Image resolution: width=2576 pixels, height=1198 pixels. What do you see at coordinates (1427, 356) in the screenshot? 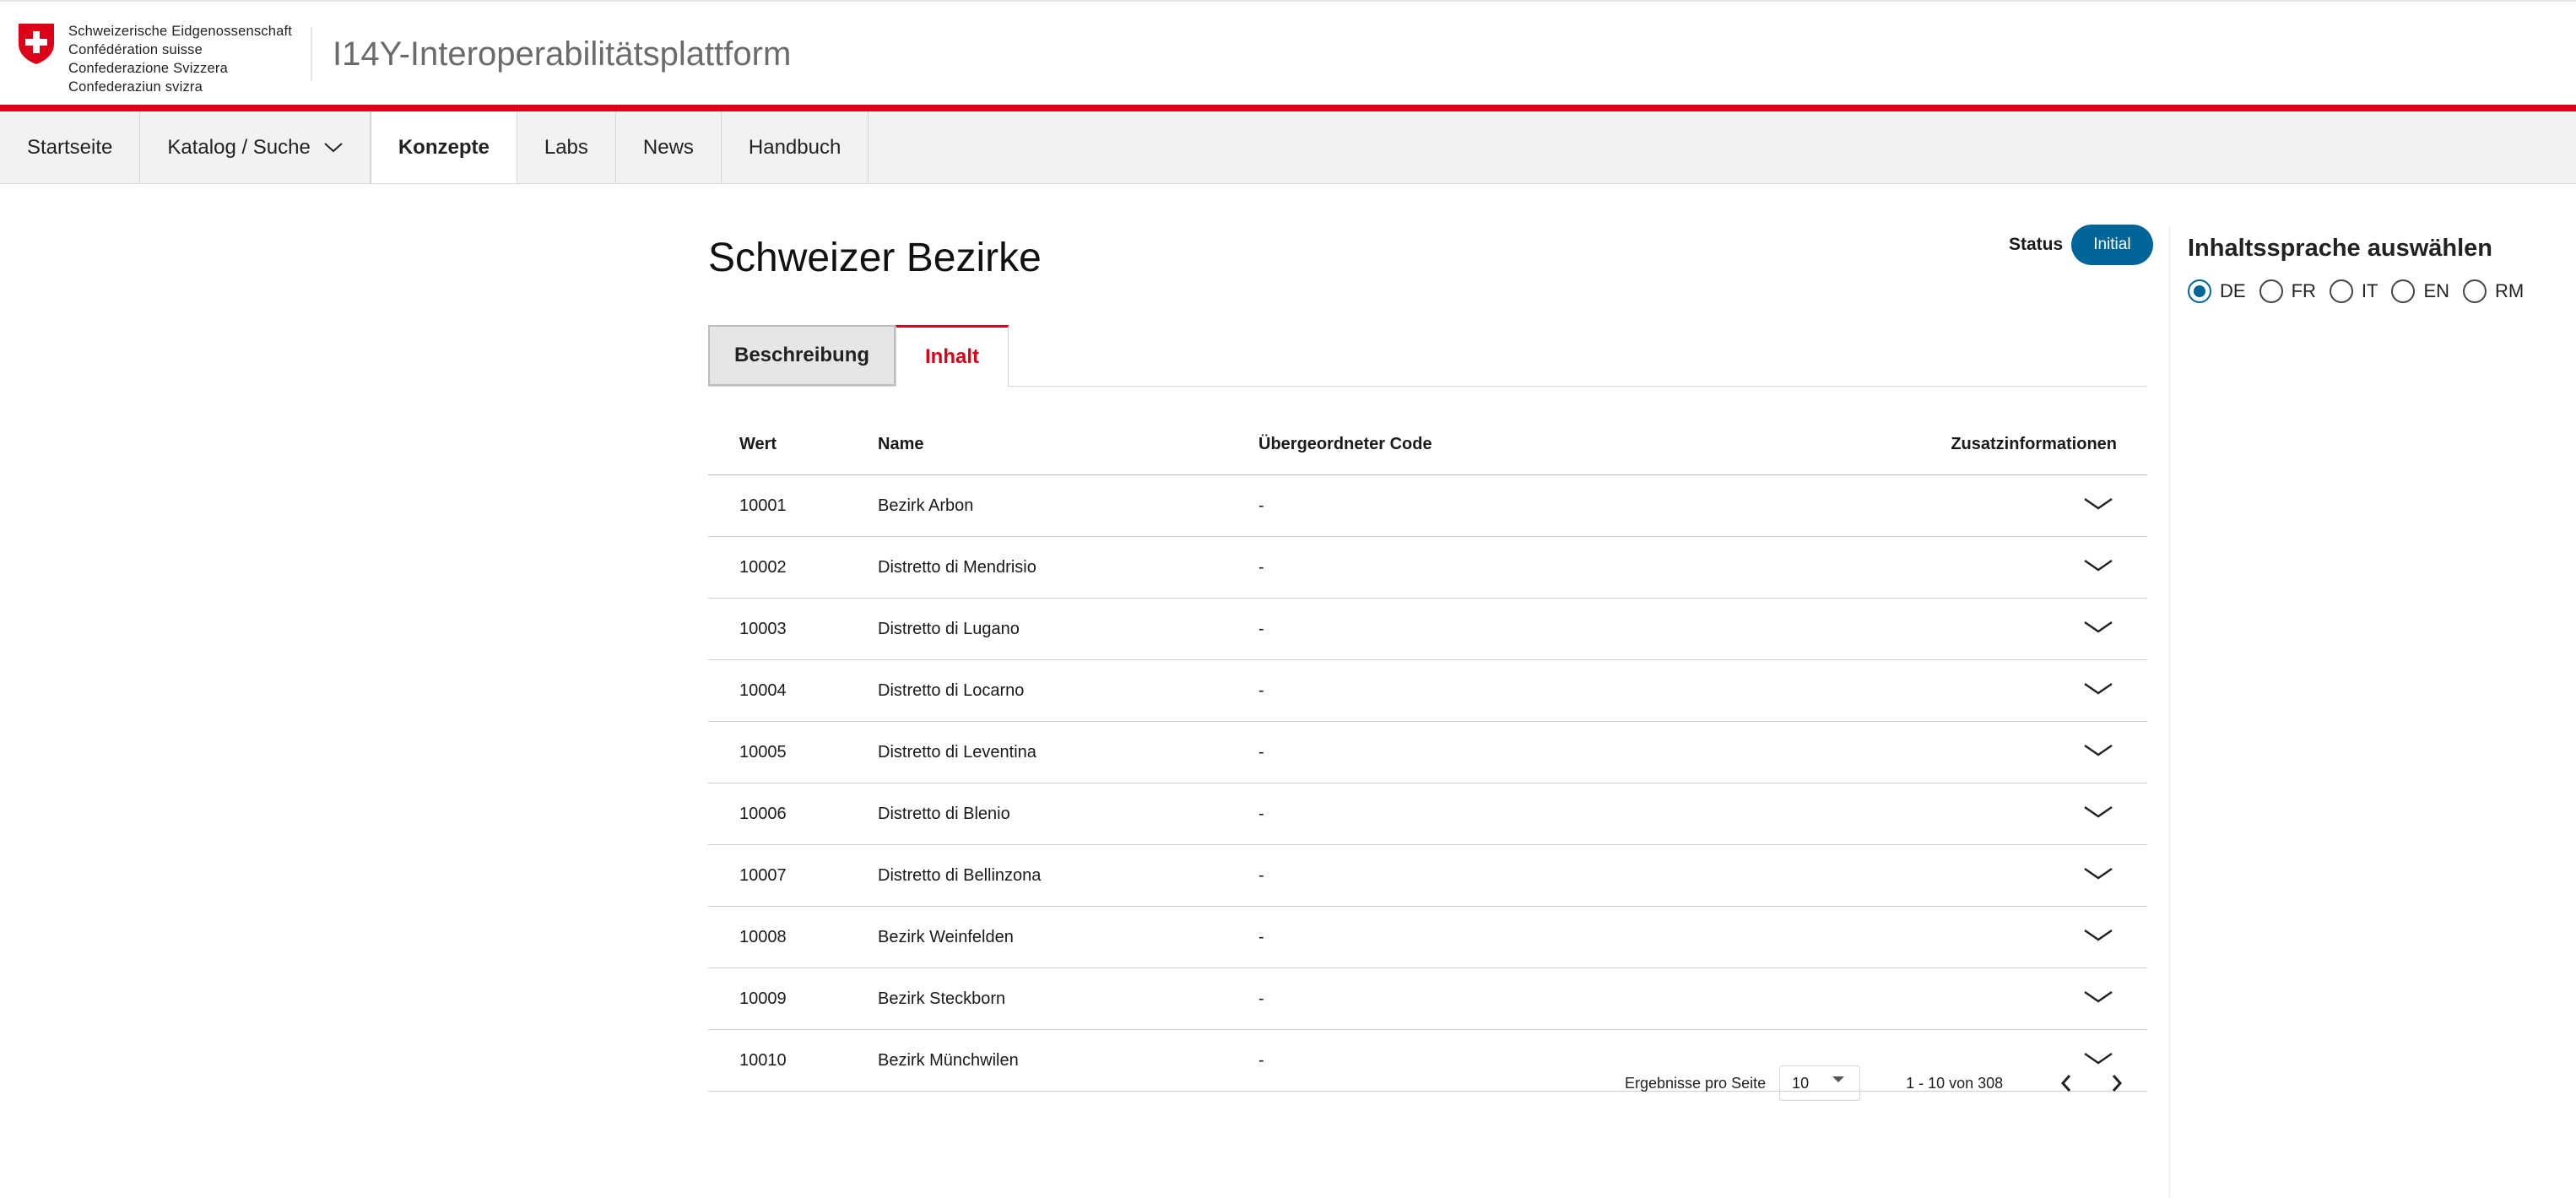
I see `content-tabs: Beschreibung Inhalt` at bounding box center [1427, 356].